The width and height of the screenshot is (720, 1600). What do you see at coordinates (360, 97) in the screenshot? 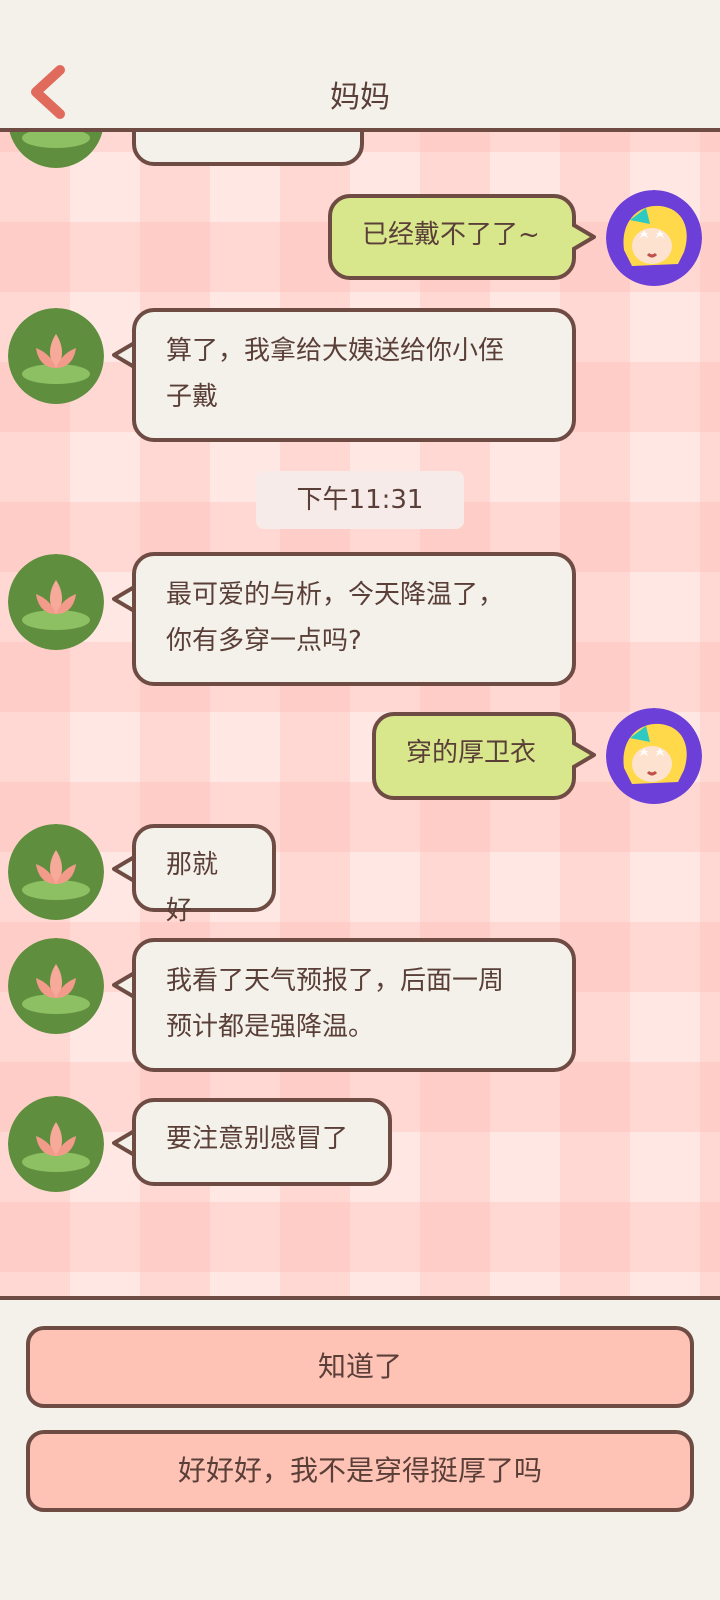
I see `page-title: 妈妈` at bounding box center [360, 97].